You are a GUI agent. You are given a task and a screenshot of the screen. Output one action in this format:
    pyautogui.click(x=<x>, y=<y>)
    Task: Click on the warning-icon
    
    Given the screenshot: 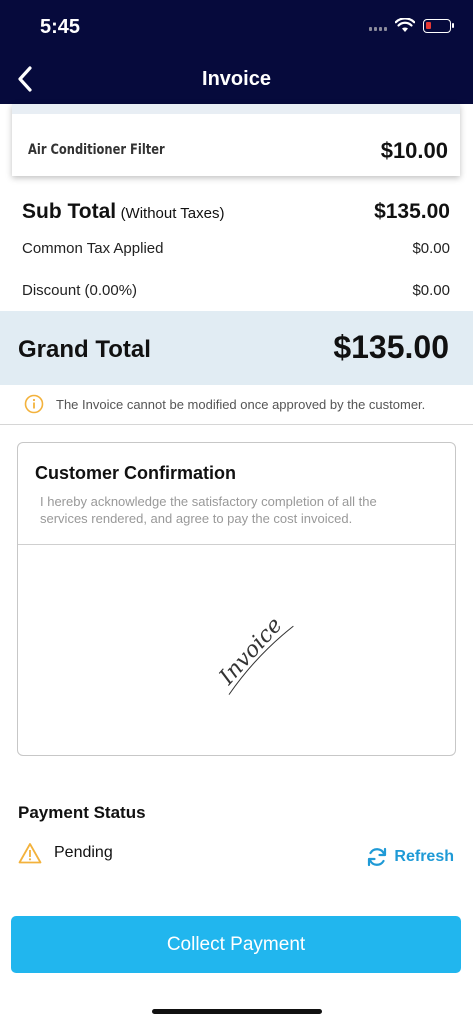 What is the action you would take?
    pyautogui.click(x=30, y=853)
    